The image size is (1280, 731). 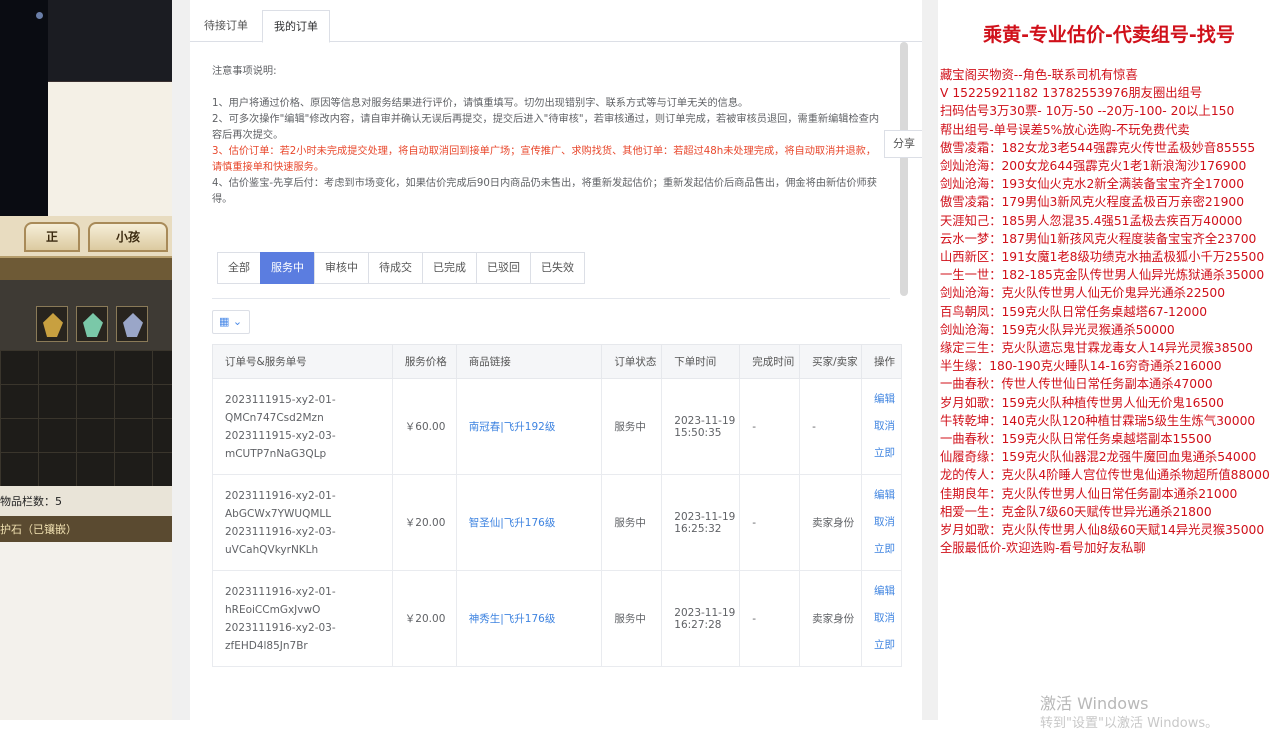 What do you see at coordinates (296, 26) in the screenshot?
I see `tab-my-orders: 我的订单` at bounding box center [296, 26].